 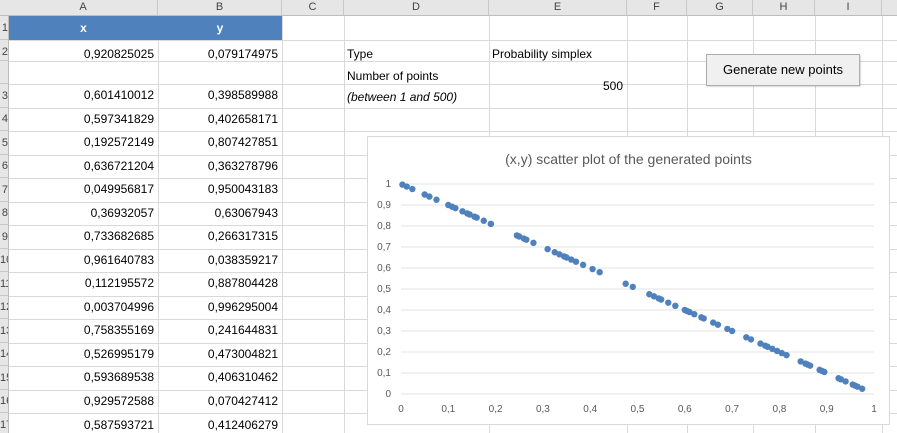 I want to click on cell-x: 0,112195572, so click(x=81, y=283).